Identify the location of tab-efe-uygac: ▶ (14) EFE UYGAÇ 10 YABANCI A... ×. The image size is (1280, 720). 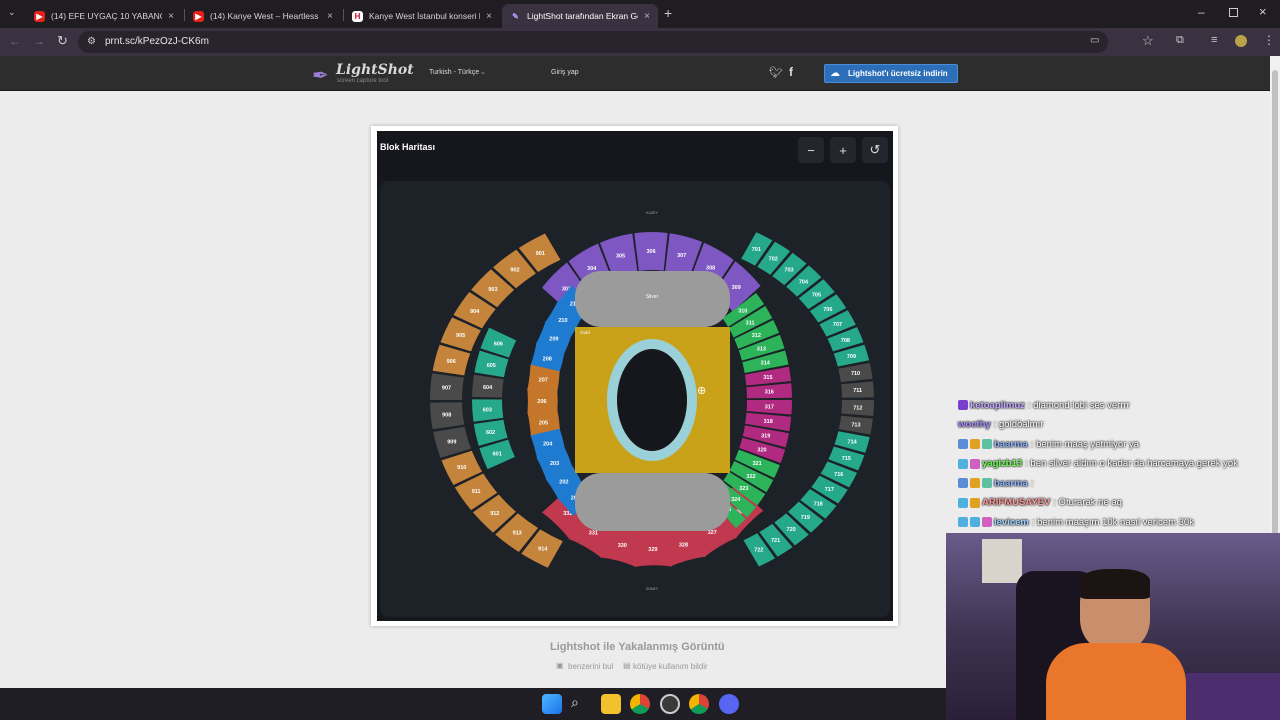
(104, 16).